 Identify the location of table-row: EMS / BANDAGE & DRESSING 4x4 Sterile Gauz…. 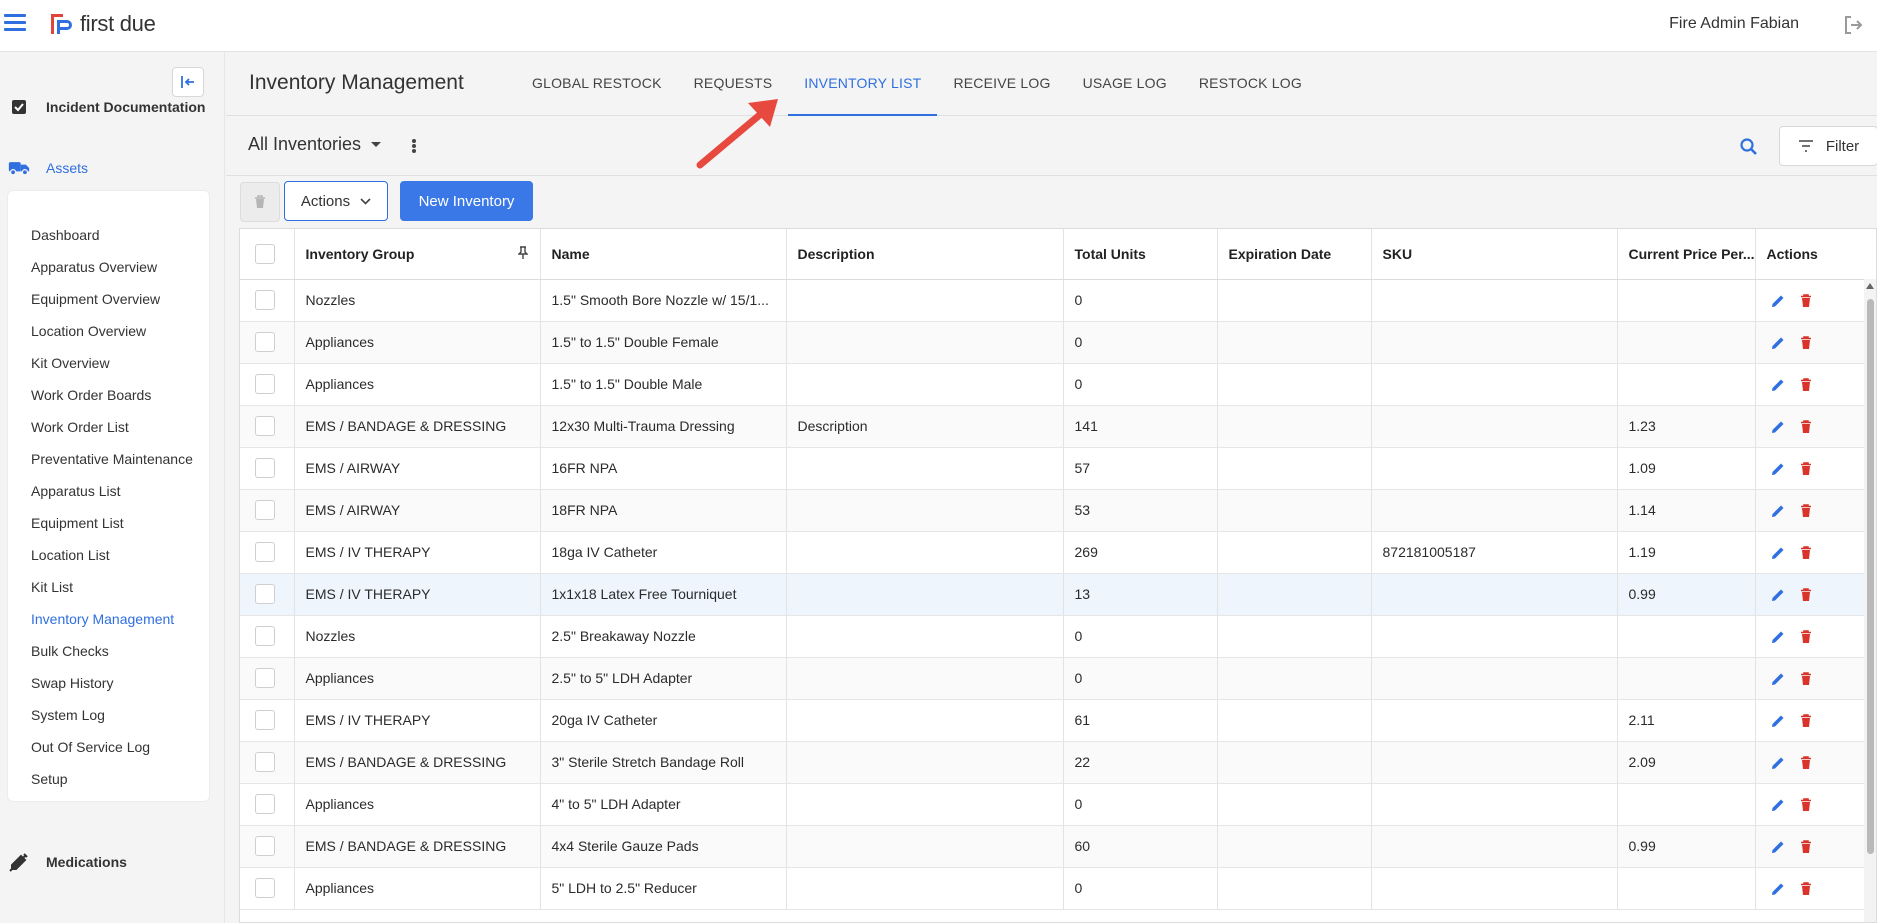
(1058, 846).